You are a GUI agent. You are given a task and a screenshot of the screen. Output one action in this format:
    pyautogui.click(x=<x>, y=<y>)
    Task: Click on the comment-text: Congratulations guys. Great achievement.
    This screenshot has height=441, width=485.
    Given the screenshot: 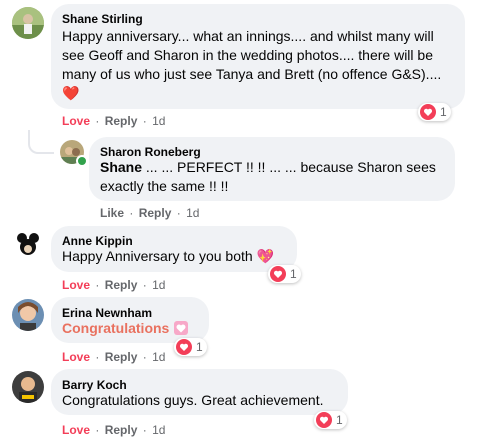 What is the action you would take?
    pyautogui.click(x=193, y=400)
    